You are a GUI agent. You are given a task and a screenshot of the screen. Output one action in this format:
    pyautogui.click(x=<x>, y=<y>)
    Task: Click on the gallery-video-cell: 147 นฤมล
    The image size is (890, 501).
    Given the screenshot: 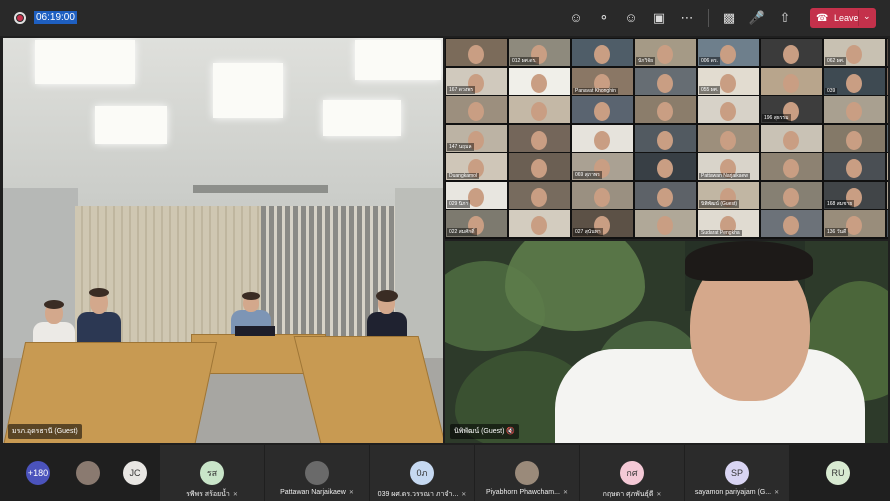 What is the action you would take?
    pyautogui.click(x=476, y=138)
    